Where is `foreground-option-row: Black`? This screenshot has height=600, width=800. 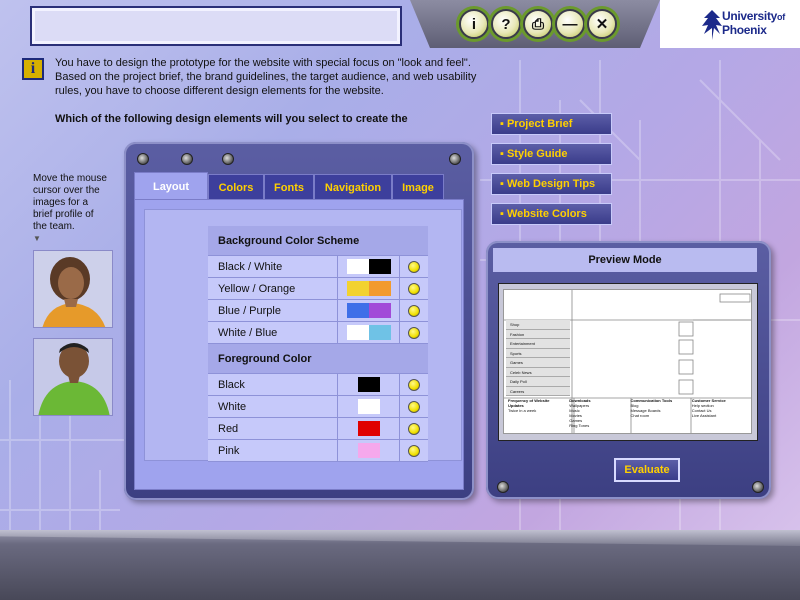
foreground-option-row: Black is located at coordinates (318, 385).